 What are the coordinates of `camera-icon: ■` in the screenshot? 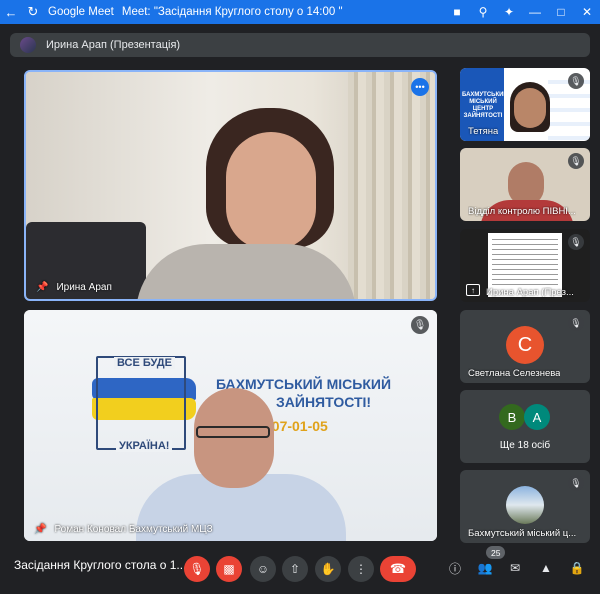 It's located at (457, 12).